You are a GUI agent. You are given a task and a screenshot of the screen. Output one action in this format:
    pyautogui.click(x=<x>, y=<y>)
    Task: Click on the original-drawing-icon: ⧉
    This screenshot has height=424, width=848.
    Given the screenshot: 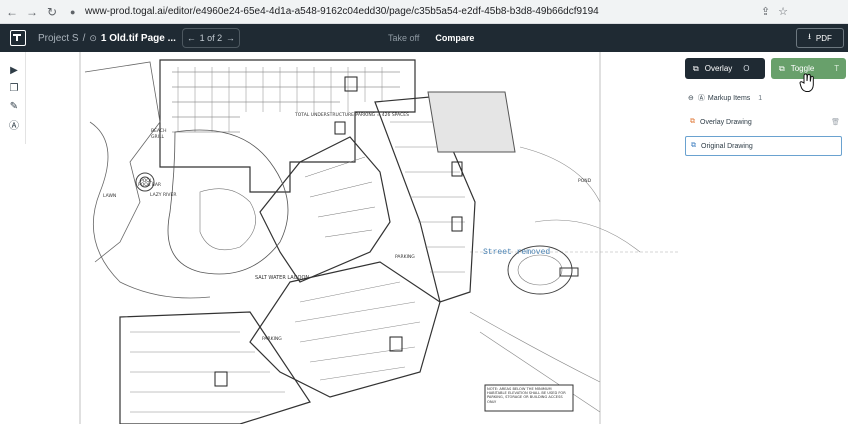 What is the action you would take?
    pyautogui.click(x=693, y=145)
    